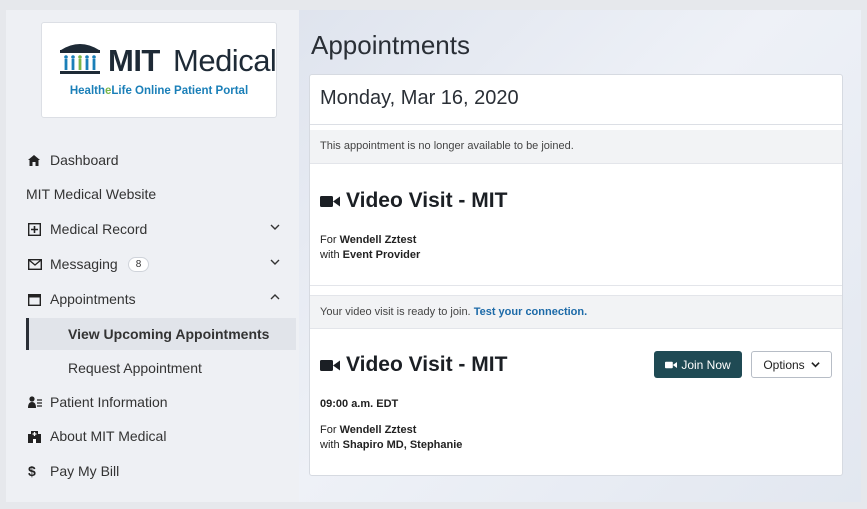 This screenshot has height=509, width=867. Describe the element at coordinates (162, 299) in the screenshot. I see `sidebar-item-appointments: Appointments` at that location.